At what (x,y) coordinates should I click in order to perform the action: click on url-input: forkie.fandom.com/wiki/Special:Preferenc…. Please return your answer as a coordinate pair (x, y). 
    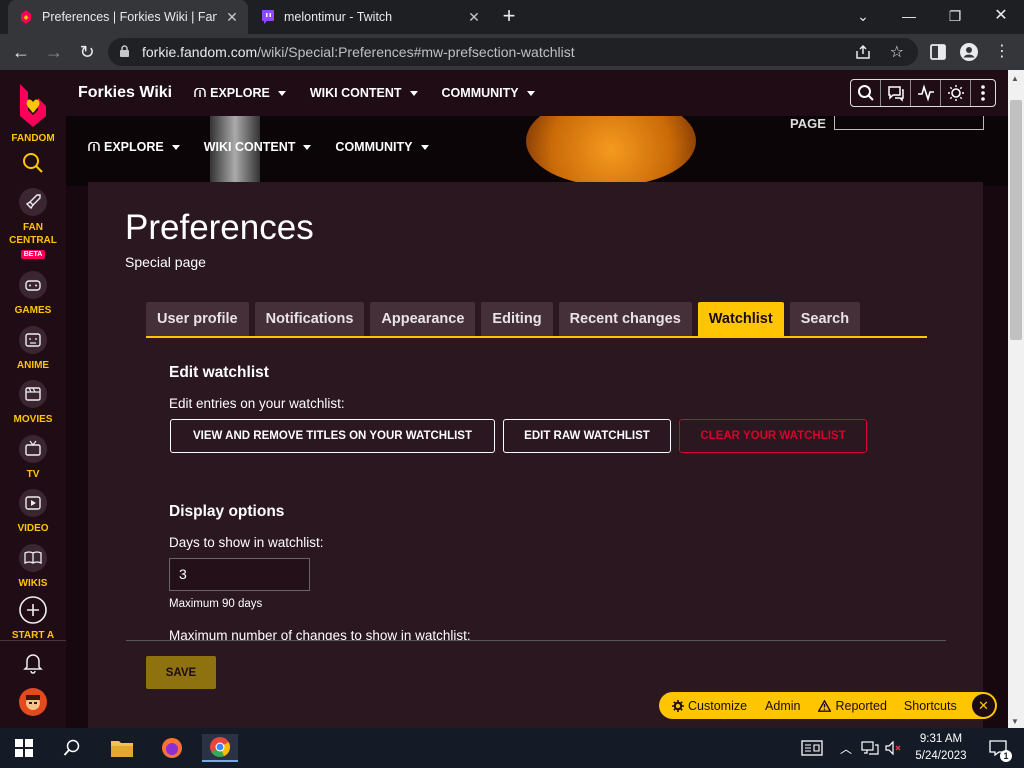
    Looking at the image, I should click on (513, 52).